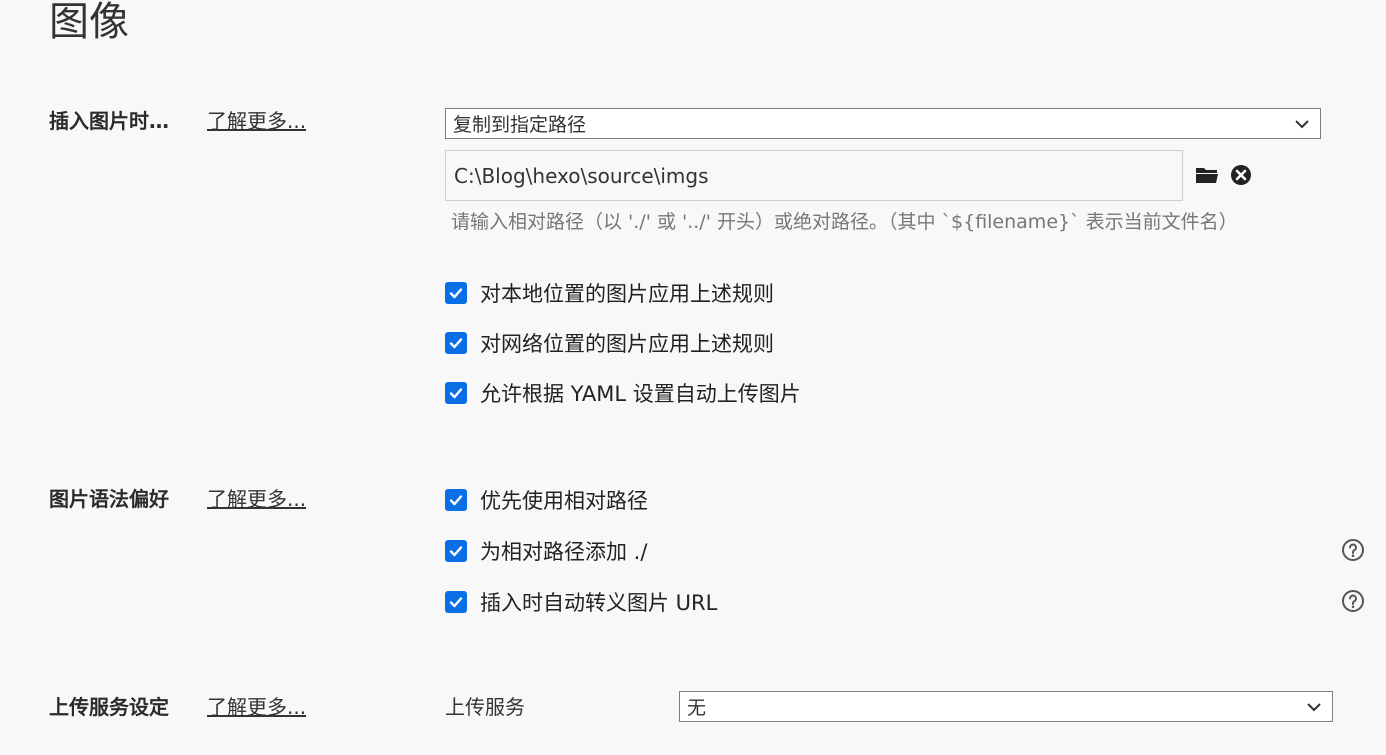  Describe the element at coordinates (814, 175) in the screenshot. I see `image-path-input: C:\Blog\hexo\source\imgs` at that location.